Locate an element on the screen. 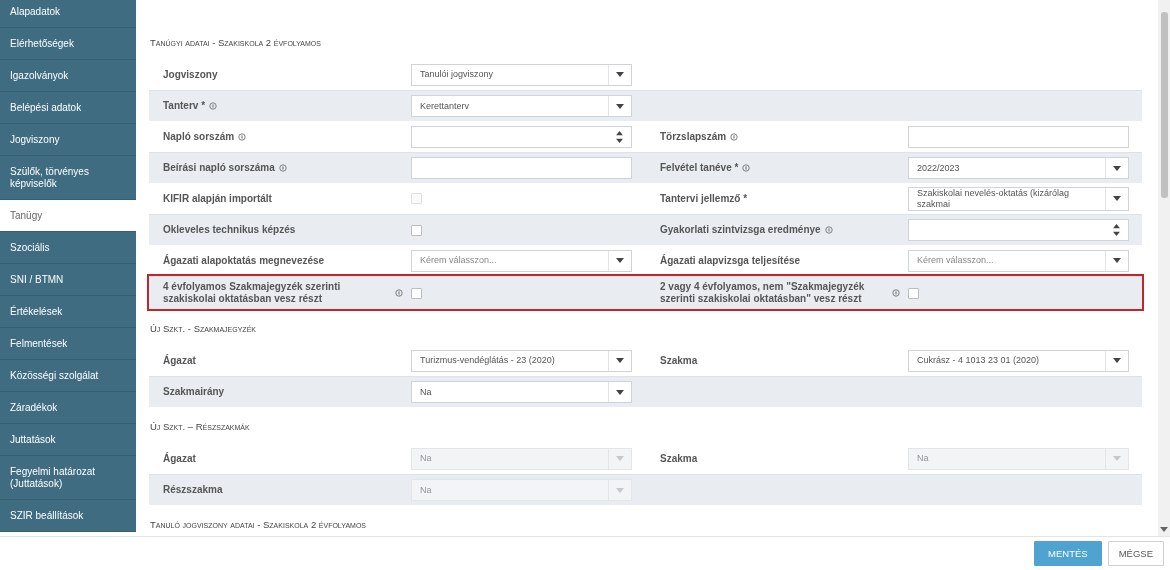 The height and width of the screenshot is (570, 1170). sidebar-item: Közösségi szolgálat is located at coordinates (68, 376).